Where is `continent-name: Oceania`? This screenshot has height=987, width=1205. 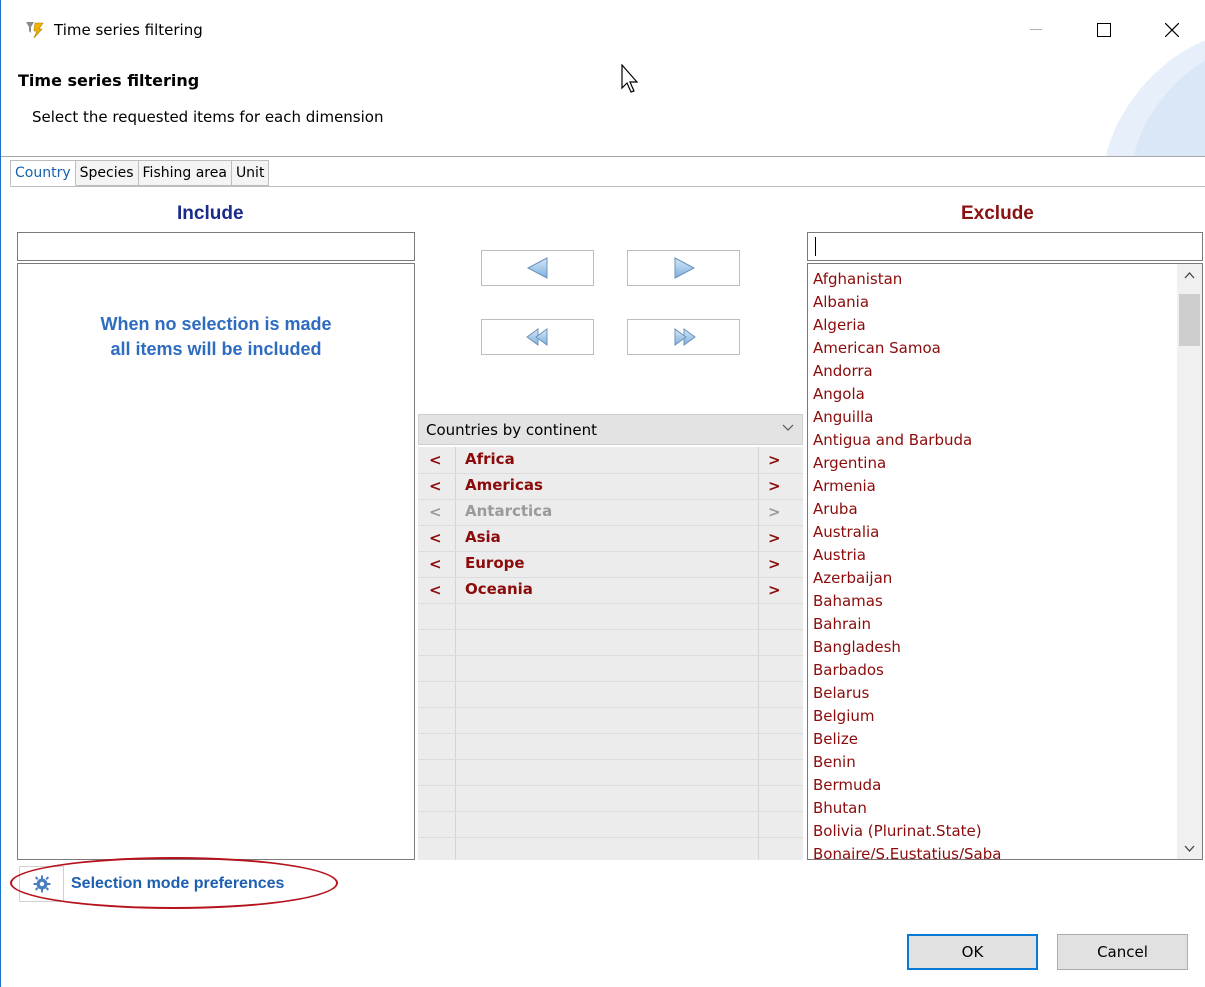 continent-name: Oceania is located at coordinates (499, 589).